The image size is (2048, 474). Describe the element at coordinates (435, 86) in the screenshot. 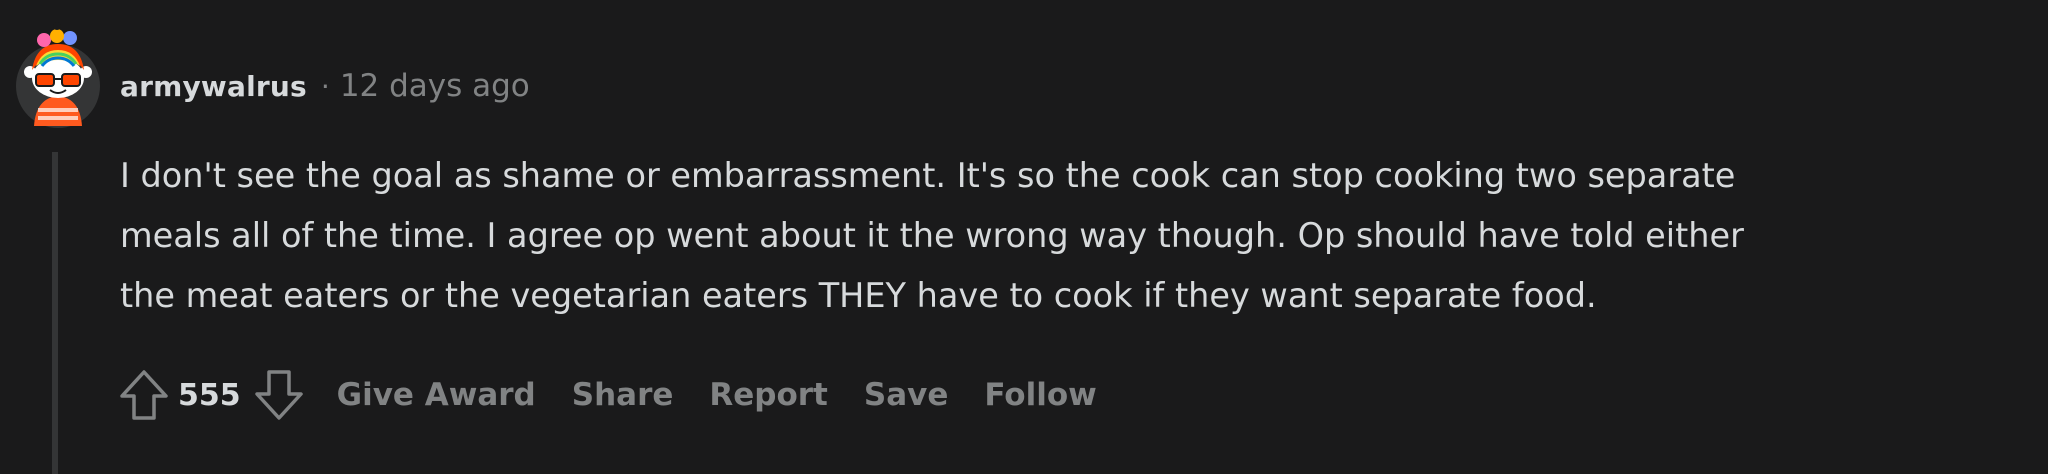

I see `comment-timestamp: 12 days ago` at that location.